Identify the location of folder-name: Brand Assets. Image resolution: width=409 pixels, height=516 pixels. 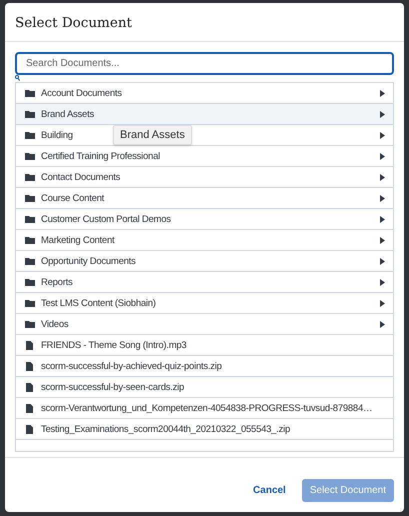
(67, 114).